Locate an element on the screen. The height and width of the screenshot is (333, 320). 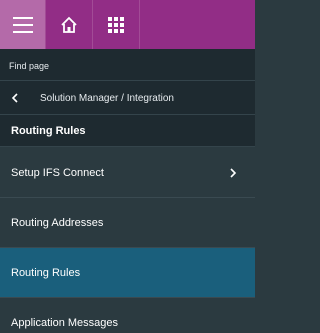
nav-item-label: Setup IFS Connect is located at coordinates (57, 173).